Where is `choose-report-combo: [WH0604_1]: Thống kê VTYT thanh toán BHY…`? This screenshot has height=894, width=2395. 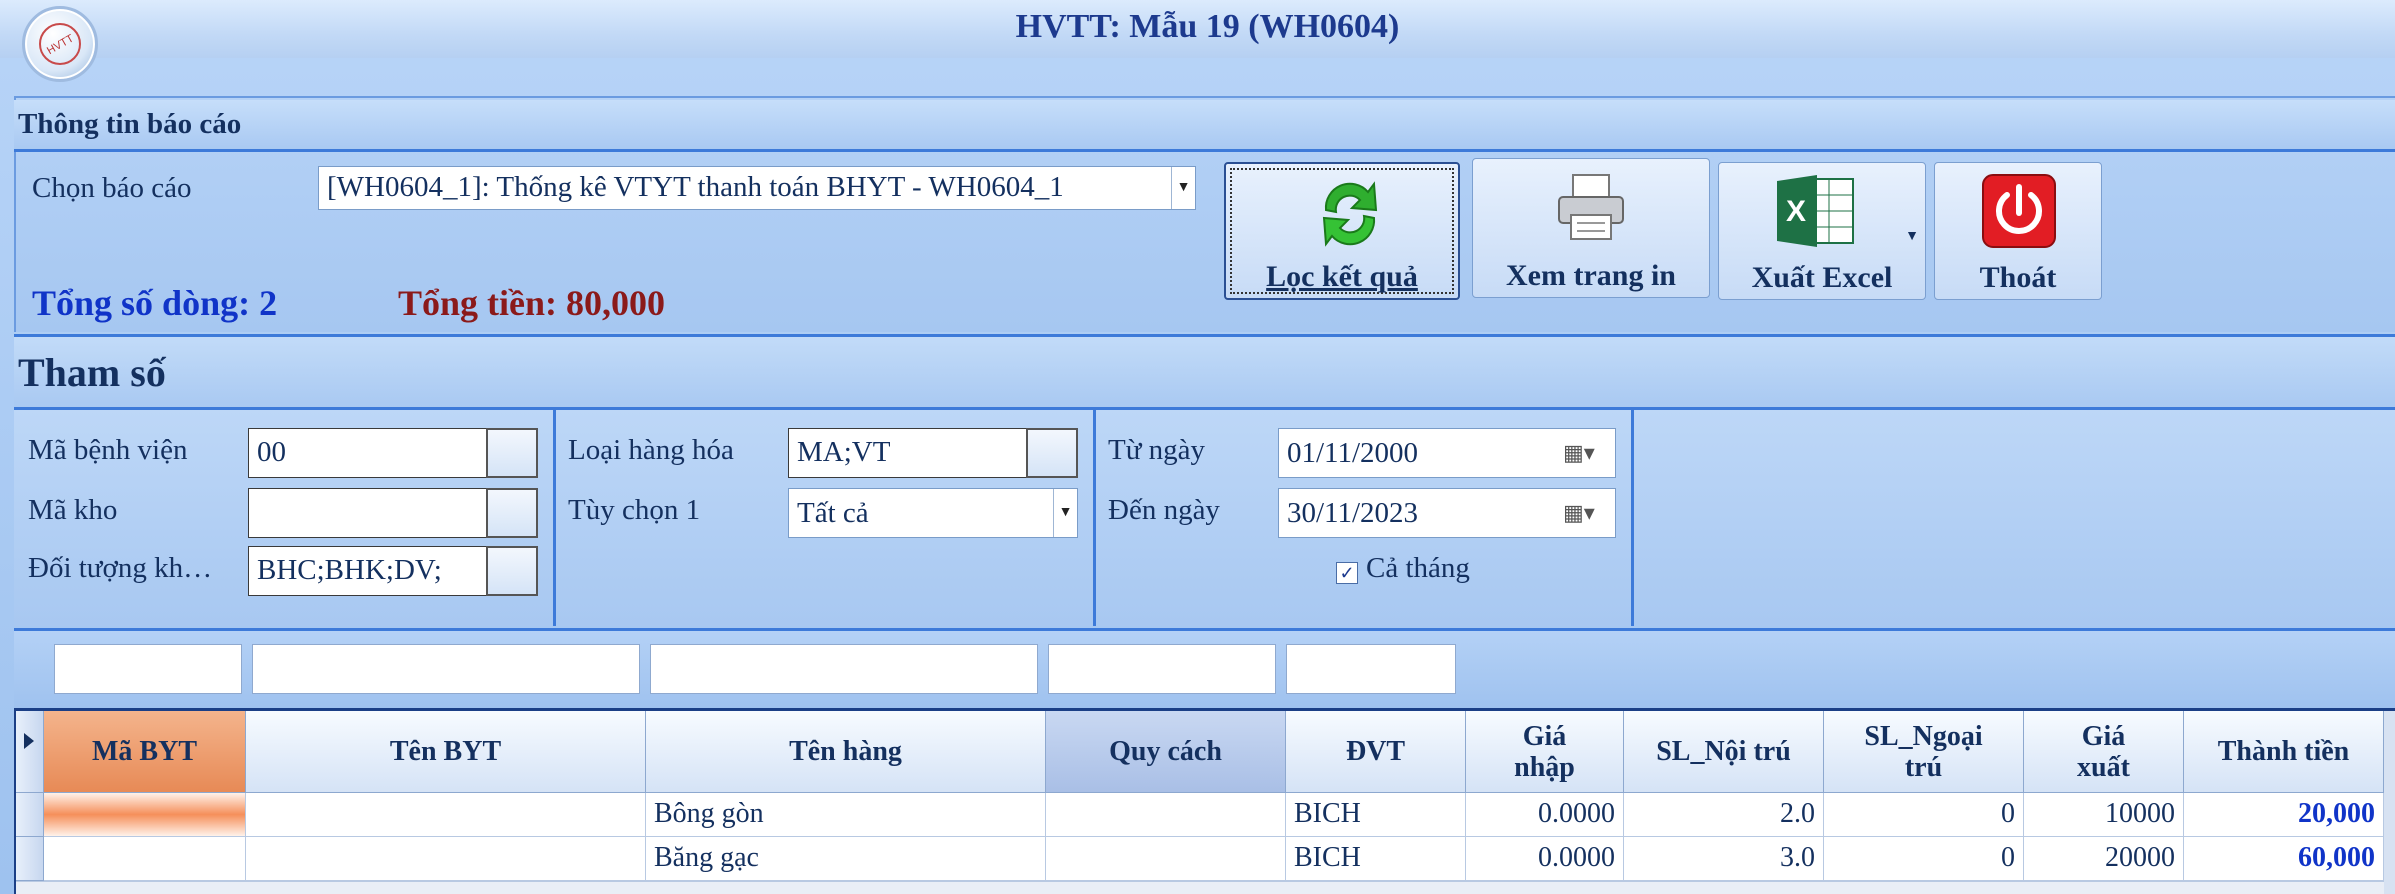 choose-report-combo: [WH0604_1]: Thống kê VTYT thanh toán BHY… is located at coordinates (757, 188).